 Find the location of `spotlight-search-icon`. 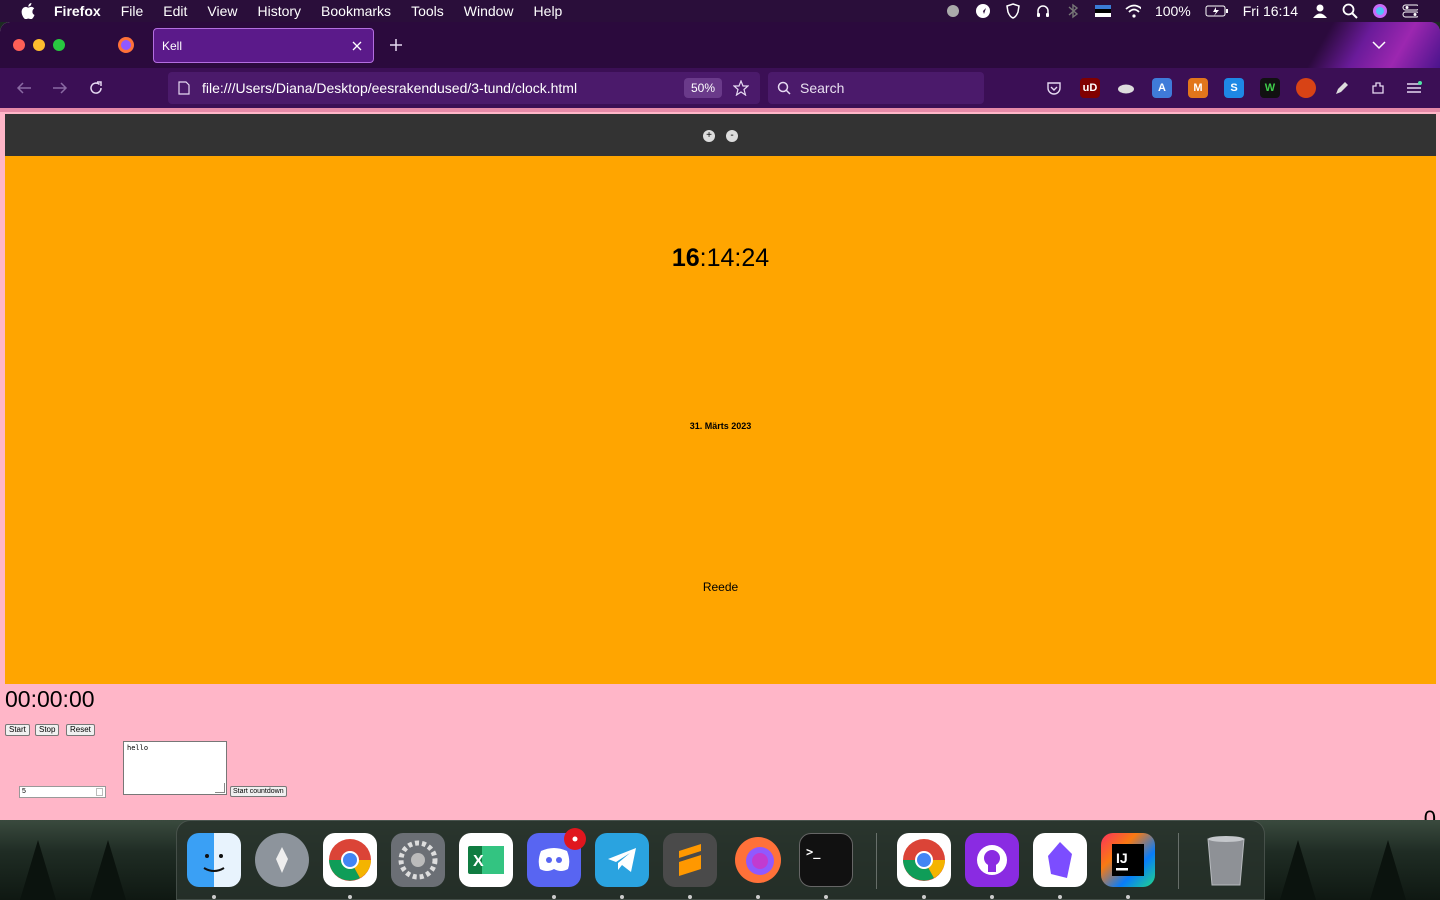

spotlight-search-icon is located at coordinates (1350, 11).